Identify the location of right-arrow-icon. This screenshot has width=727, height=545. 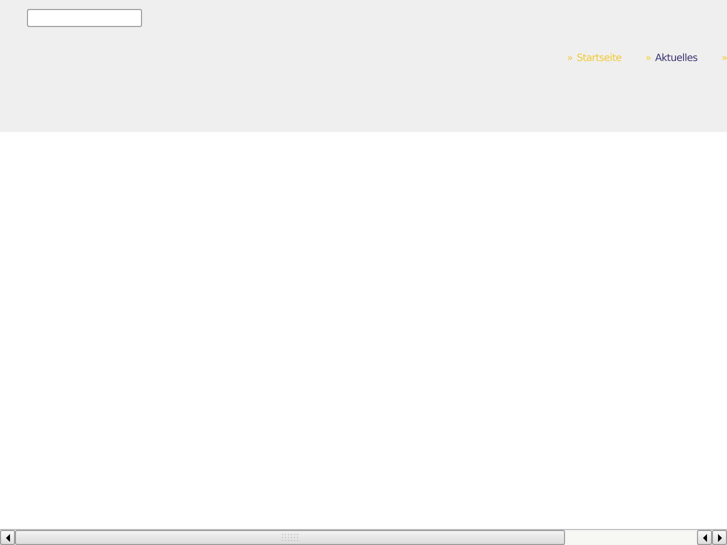
(719, 538).